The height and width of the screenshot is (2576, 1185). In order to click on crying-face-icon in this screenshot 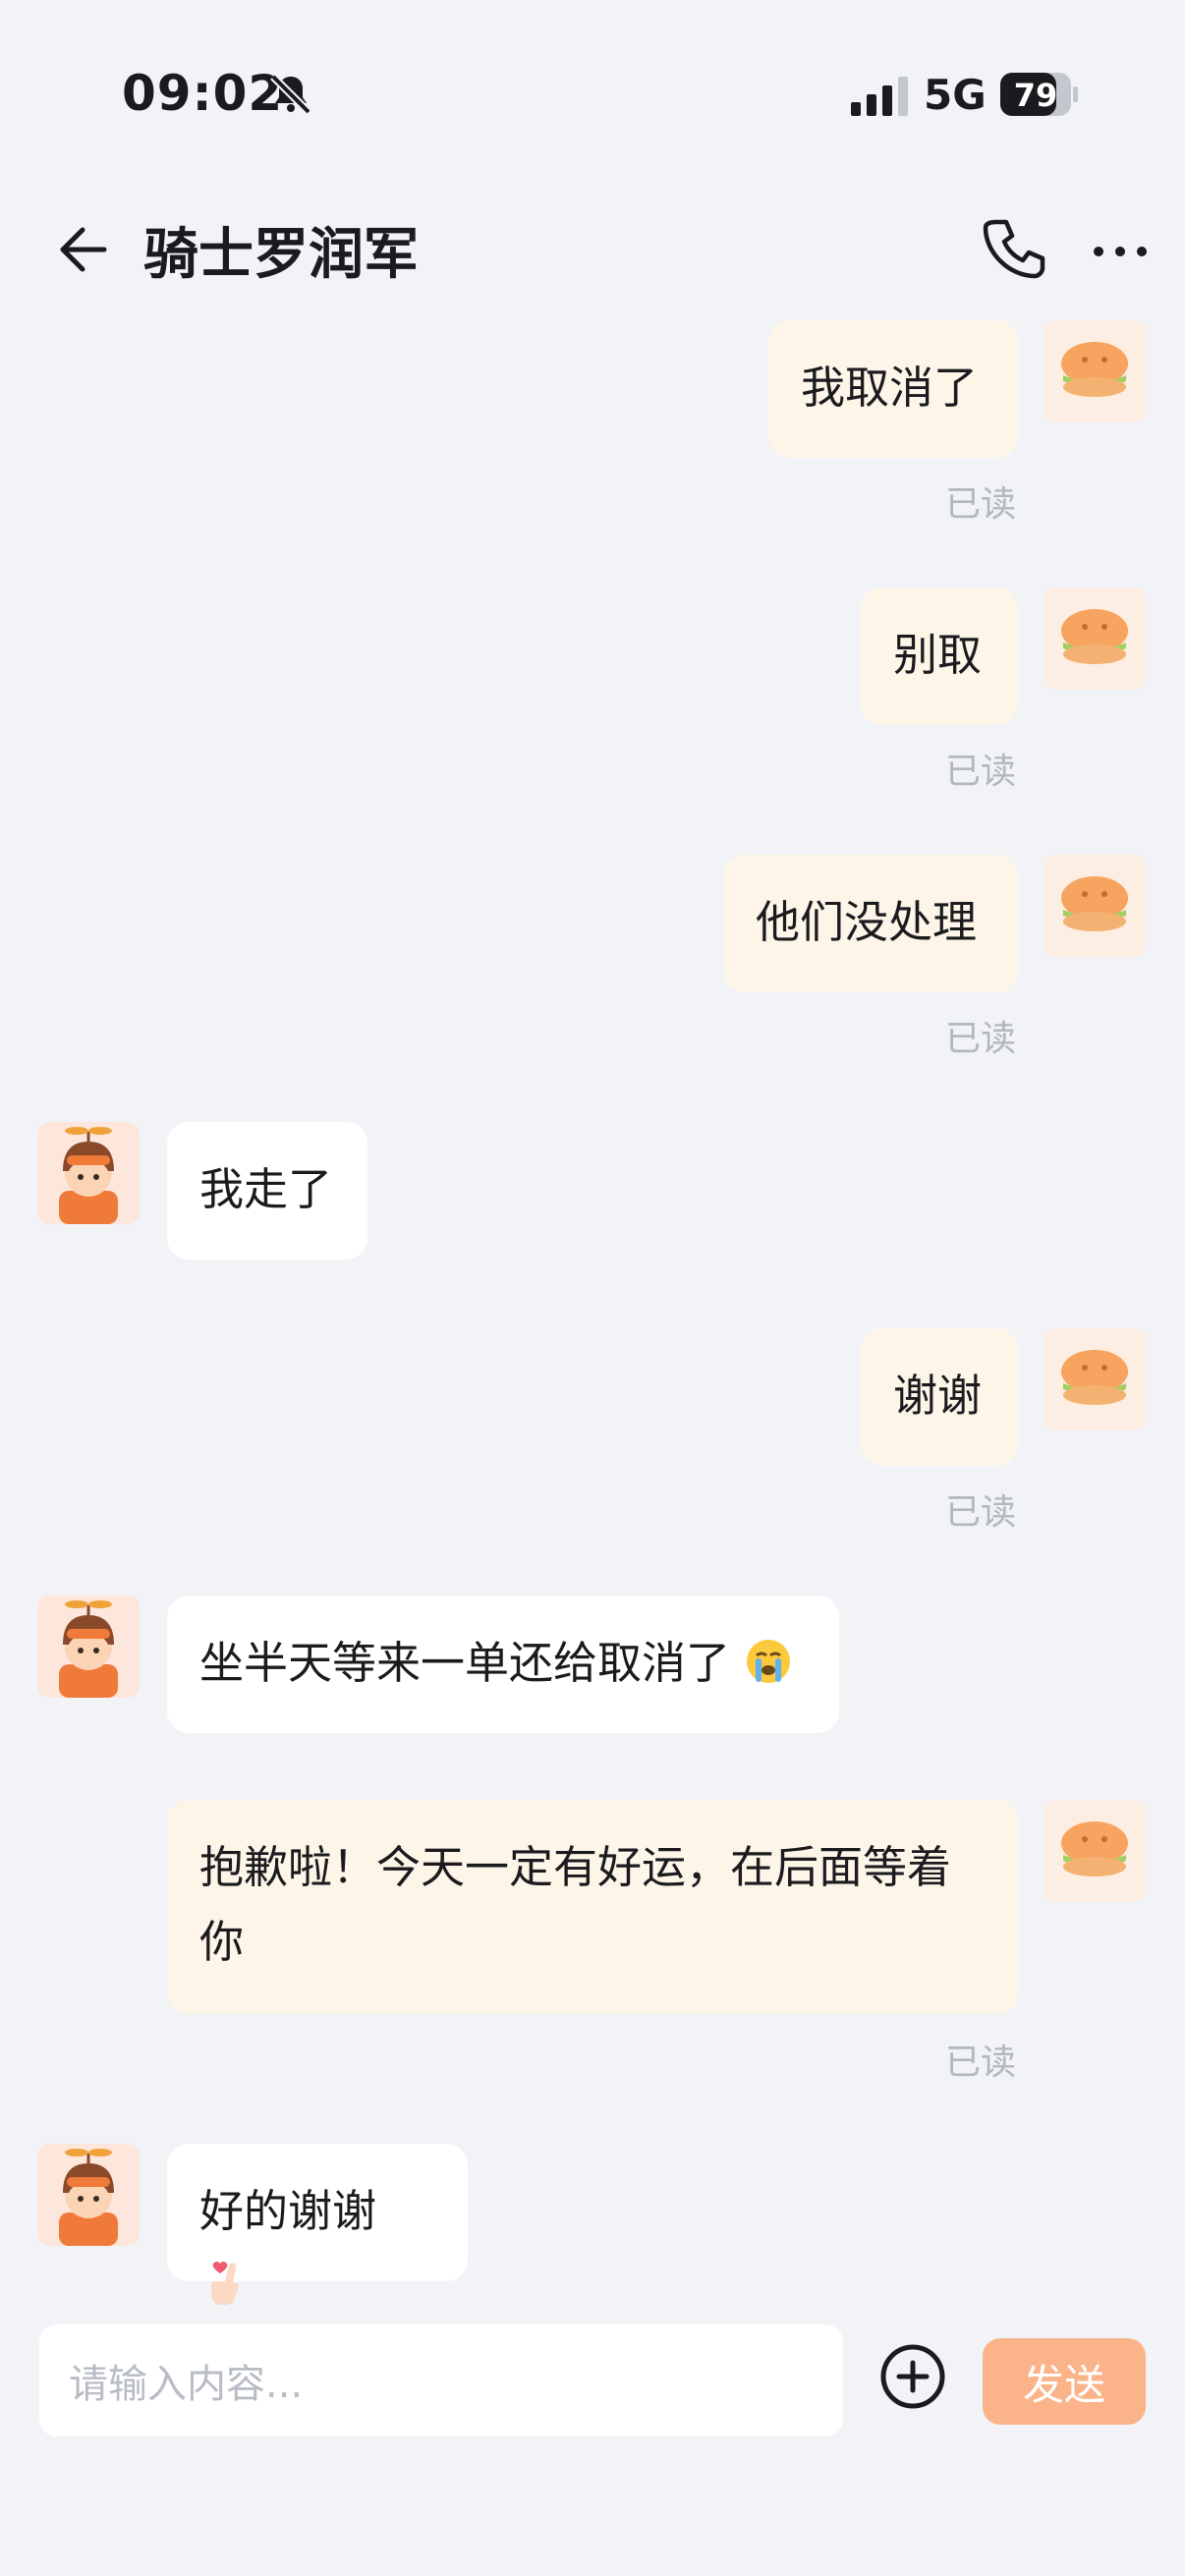, I will do `click(769, 1661)`.